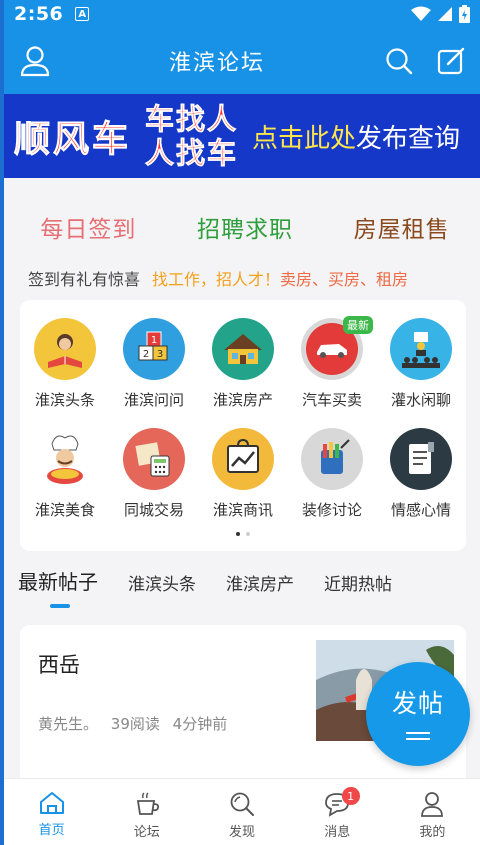 The width and height of the screenshot is (480, 845). I want to click on title-bar: 淮滨论坛, so click(242, 61).